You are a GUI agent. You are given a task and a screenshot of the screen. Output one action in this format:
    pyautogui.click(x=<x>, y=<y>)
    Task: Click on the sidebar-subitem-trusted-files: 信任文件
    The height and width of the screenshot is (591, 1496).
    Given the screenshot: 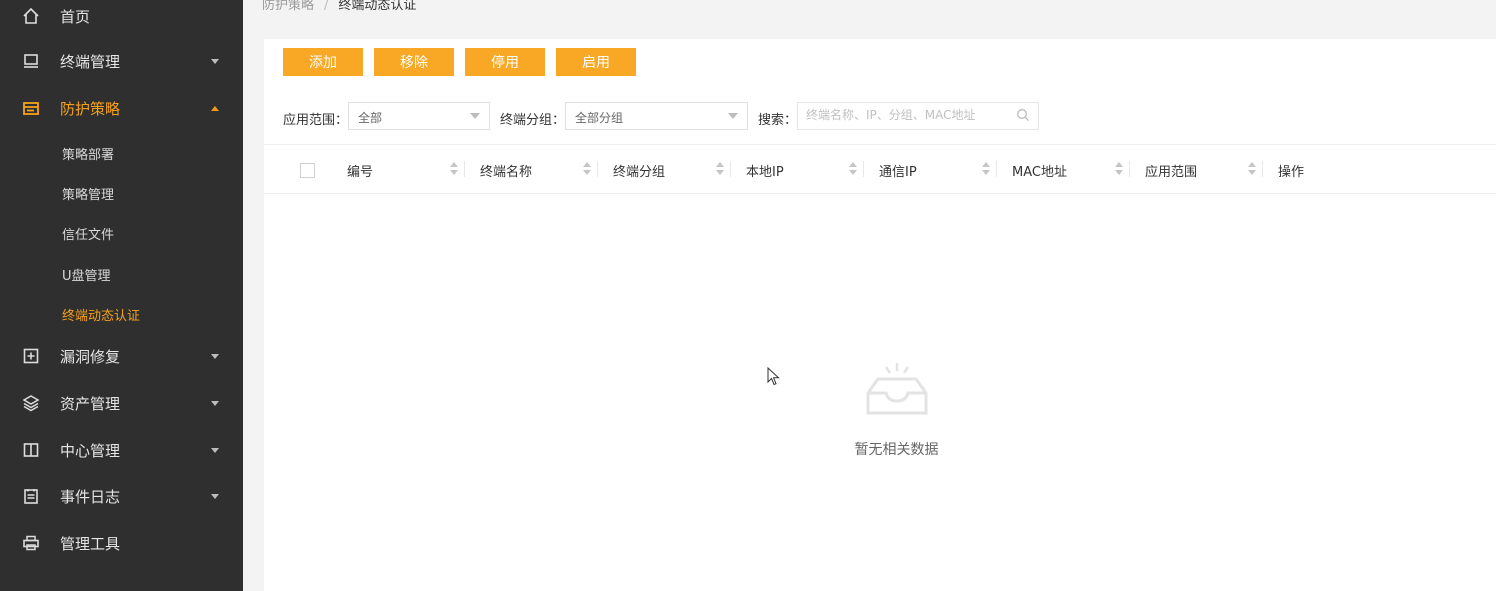 What is the action you would take?
    pyautogui.click(x=121, y=233)
    